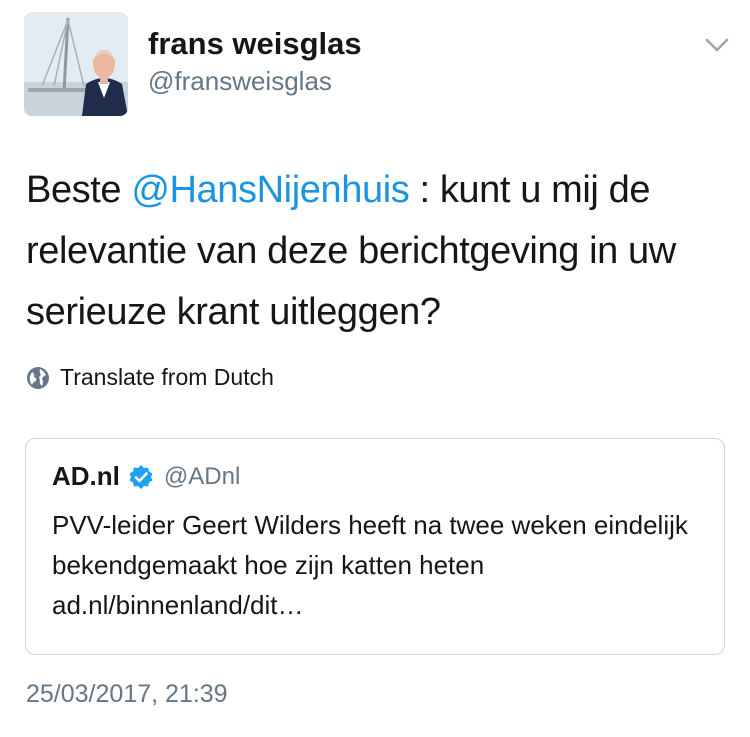  I want to click on avatar-photo, so click(76, 64).